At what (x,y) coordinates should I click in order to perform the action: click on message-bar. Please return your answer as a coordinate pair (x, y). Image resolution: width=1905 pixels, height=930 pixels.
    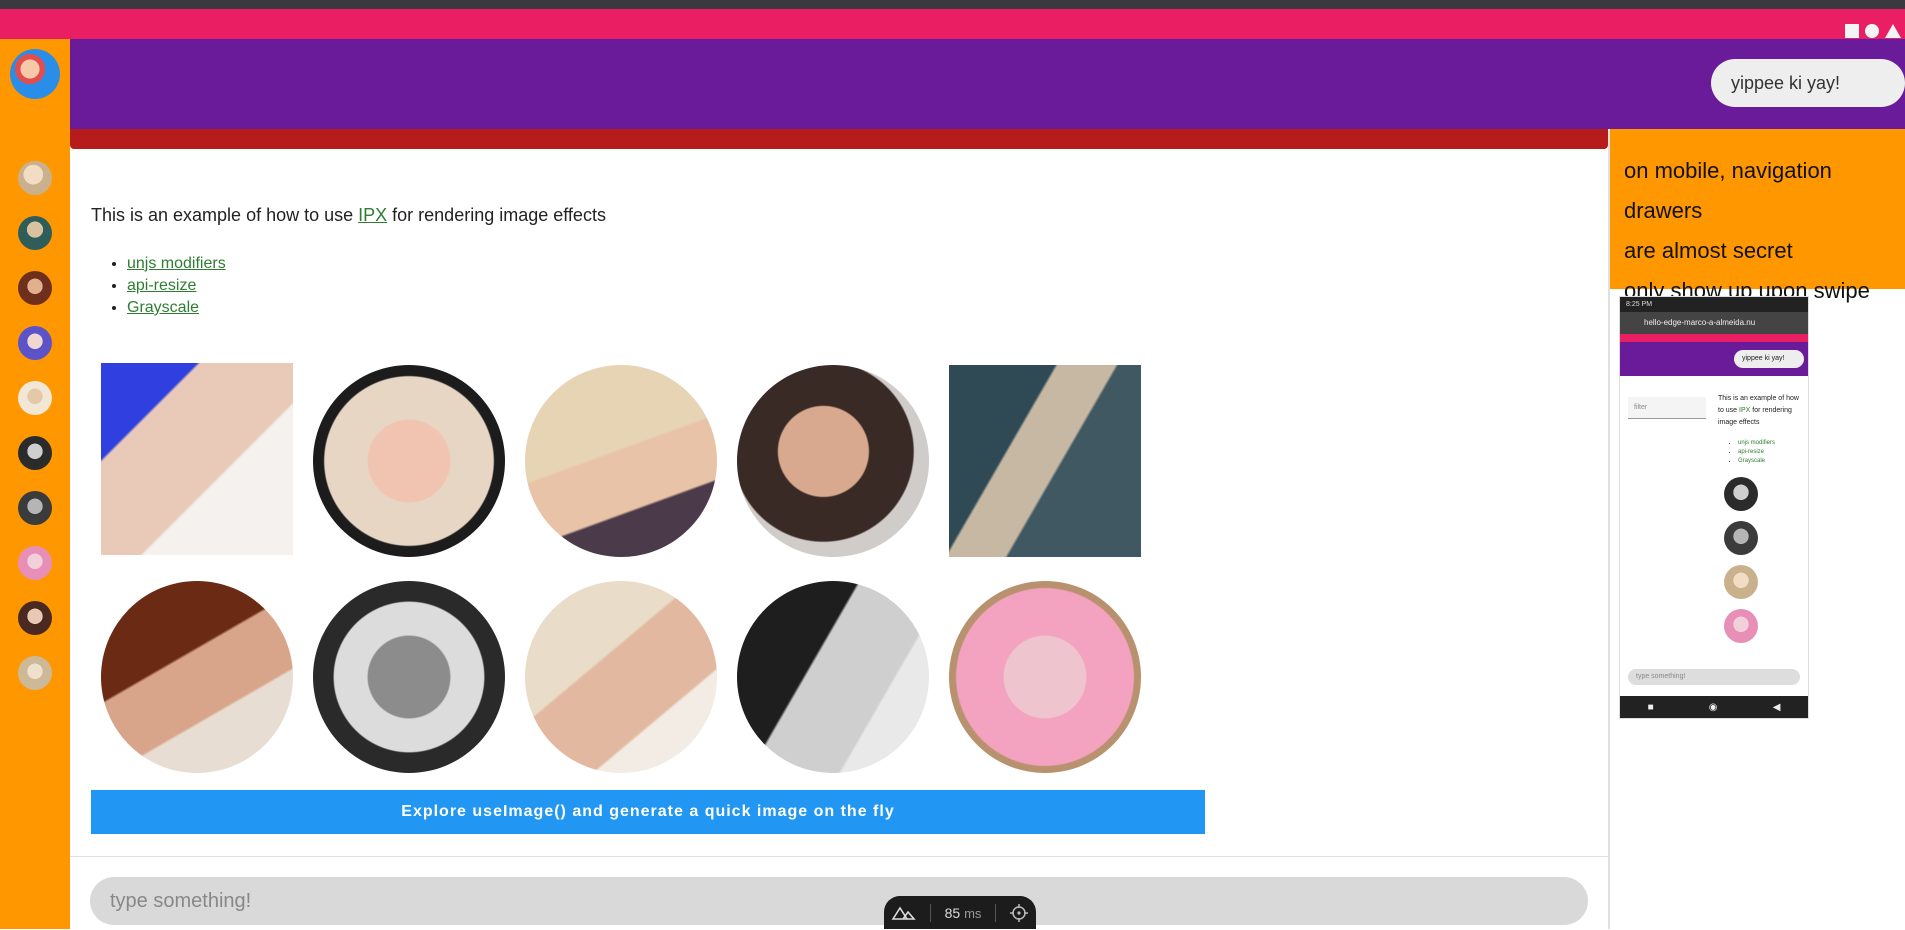
    Looking at the image, I should click on (839, 893).